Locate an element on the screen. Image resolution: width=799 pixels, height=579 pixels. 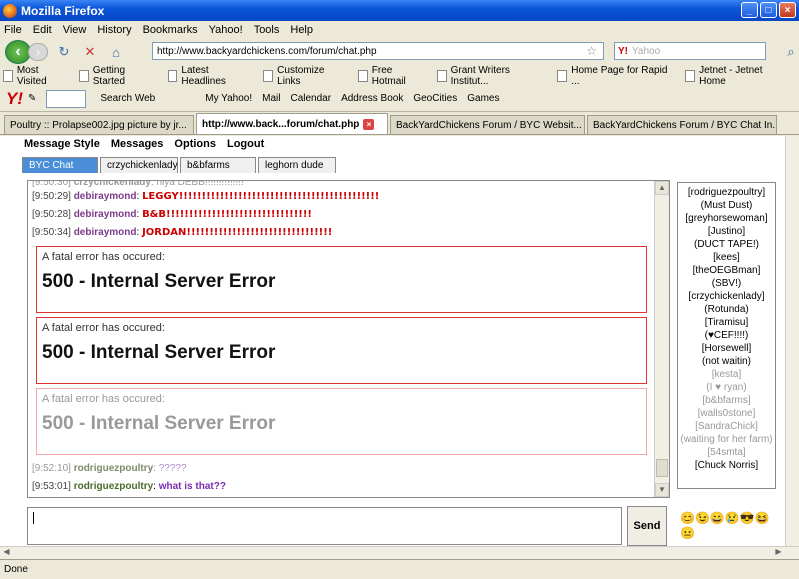
bookmark-item: Free Hotmail is located at coordinates (392, 76).